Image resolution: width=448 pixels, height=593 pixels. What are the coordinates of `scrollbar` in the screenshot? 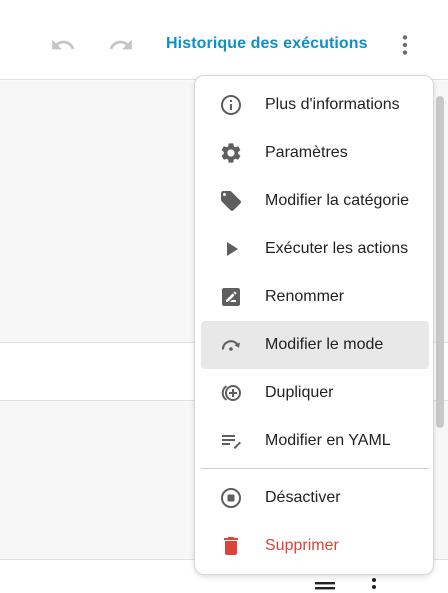 It's located at (440, 262).